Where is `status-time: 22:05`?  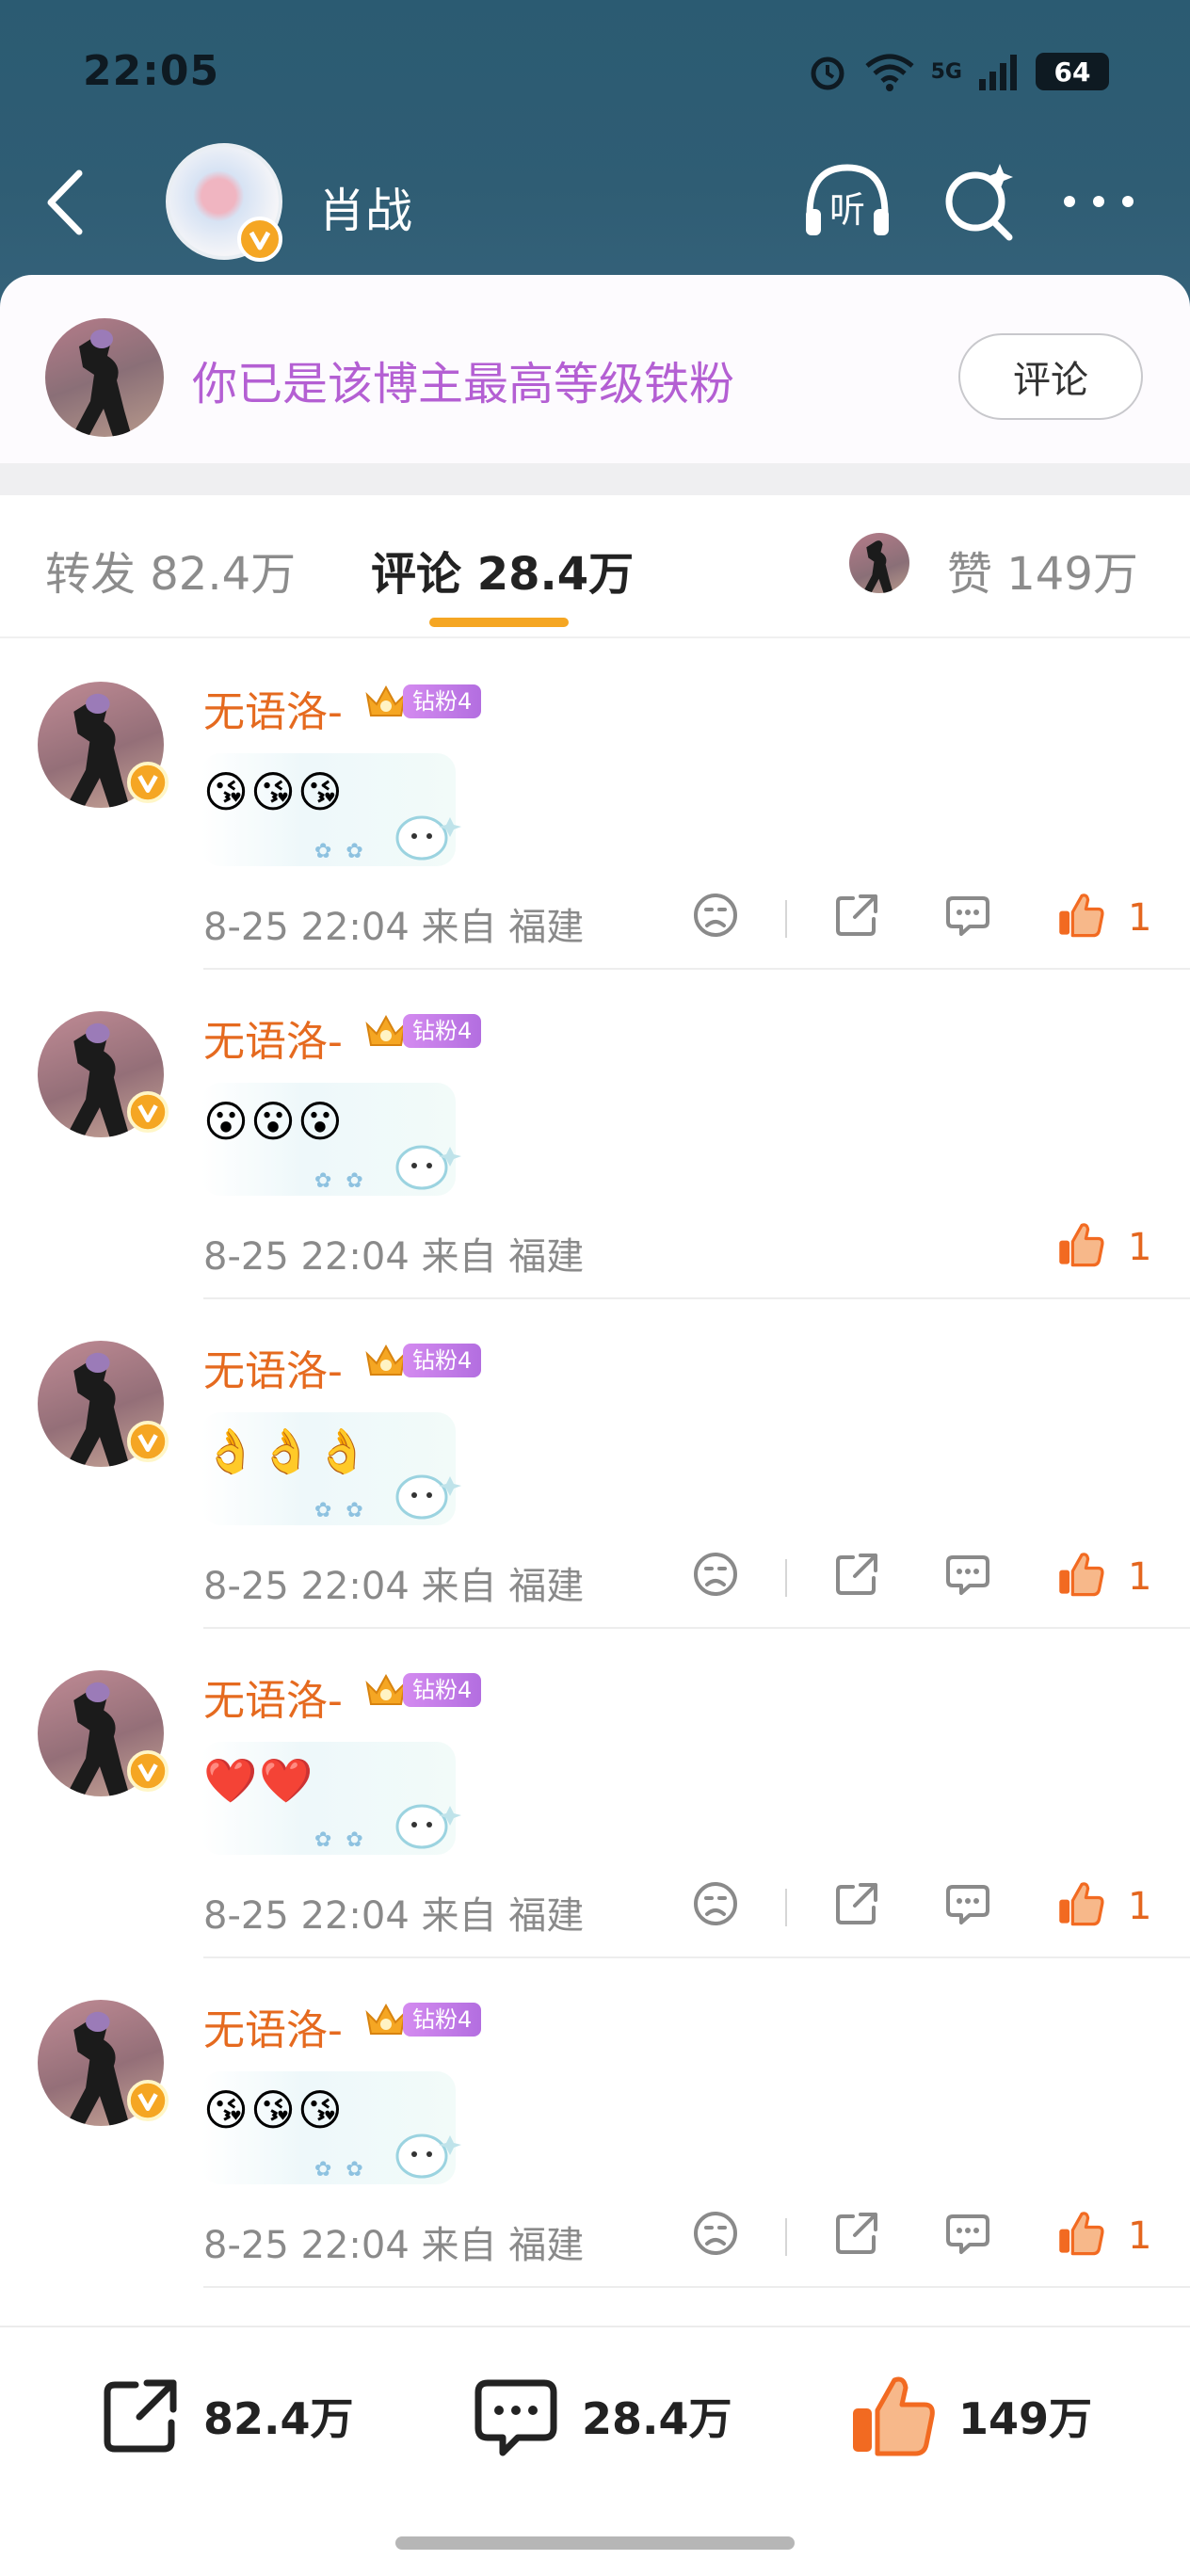 status-time: 22:05 is located at coordinates (151, 71).